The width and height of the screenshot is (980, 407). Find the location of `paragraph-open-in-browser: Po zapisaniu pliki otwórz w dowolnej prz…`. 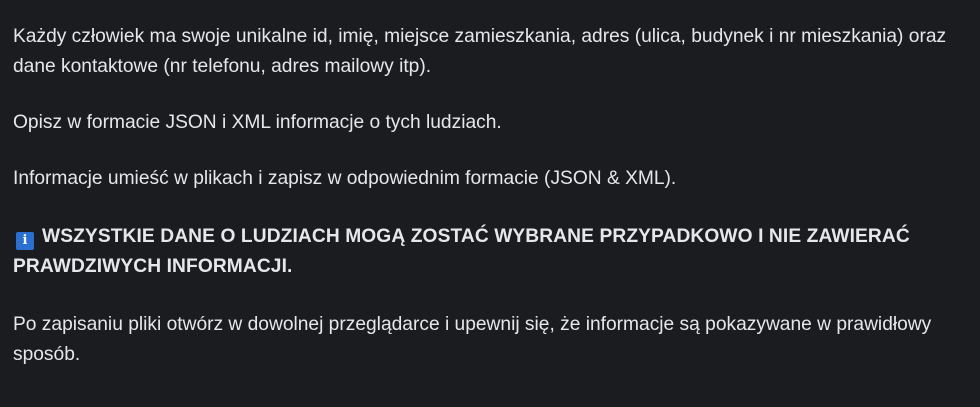

paragraph-open-in-browser: Po zapisaniu pliki otwórz w dowolnej prz… is located at coordinates (472, 339).